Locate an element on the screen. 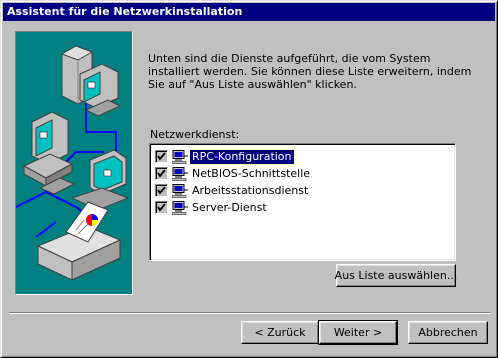 The width and height of the screenshot is (498, 358). cancel-button: Abbrechen is located at coordinates (448, 332).